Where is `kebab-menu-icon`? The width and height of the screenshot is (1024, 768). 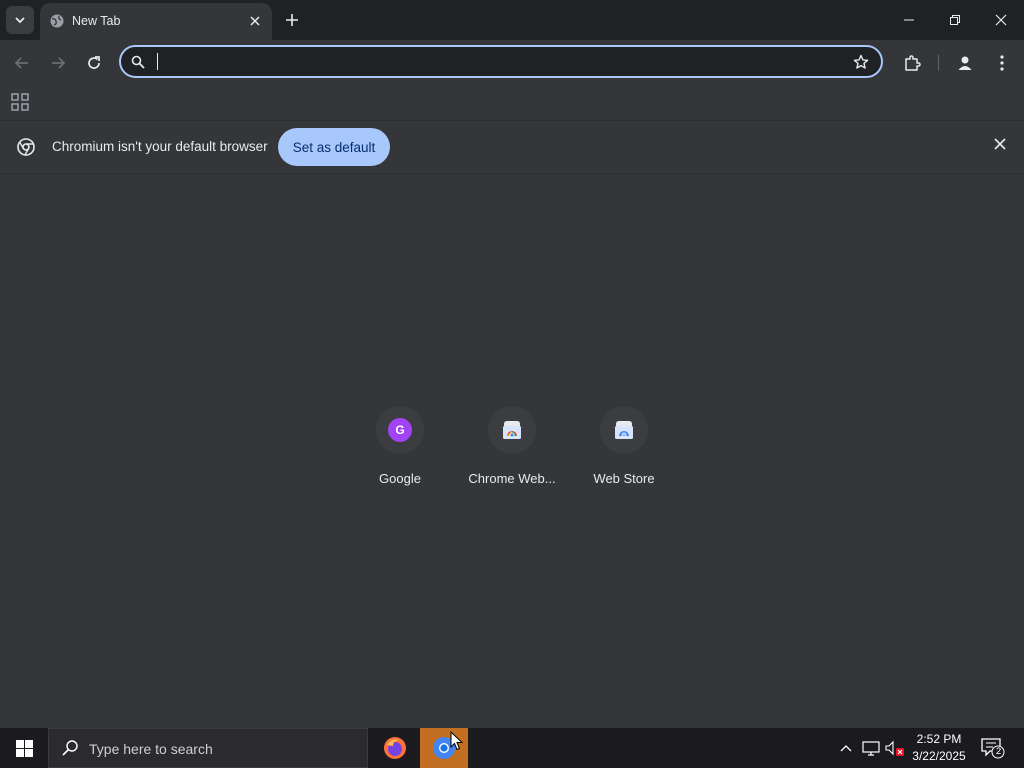 kebab-menu-icon is located at coordinates (1002, 63).